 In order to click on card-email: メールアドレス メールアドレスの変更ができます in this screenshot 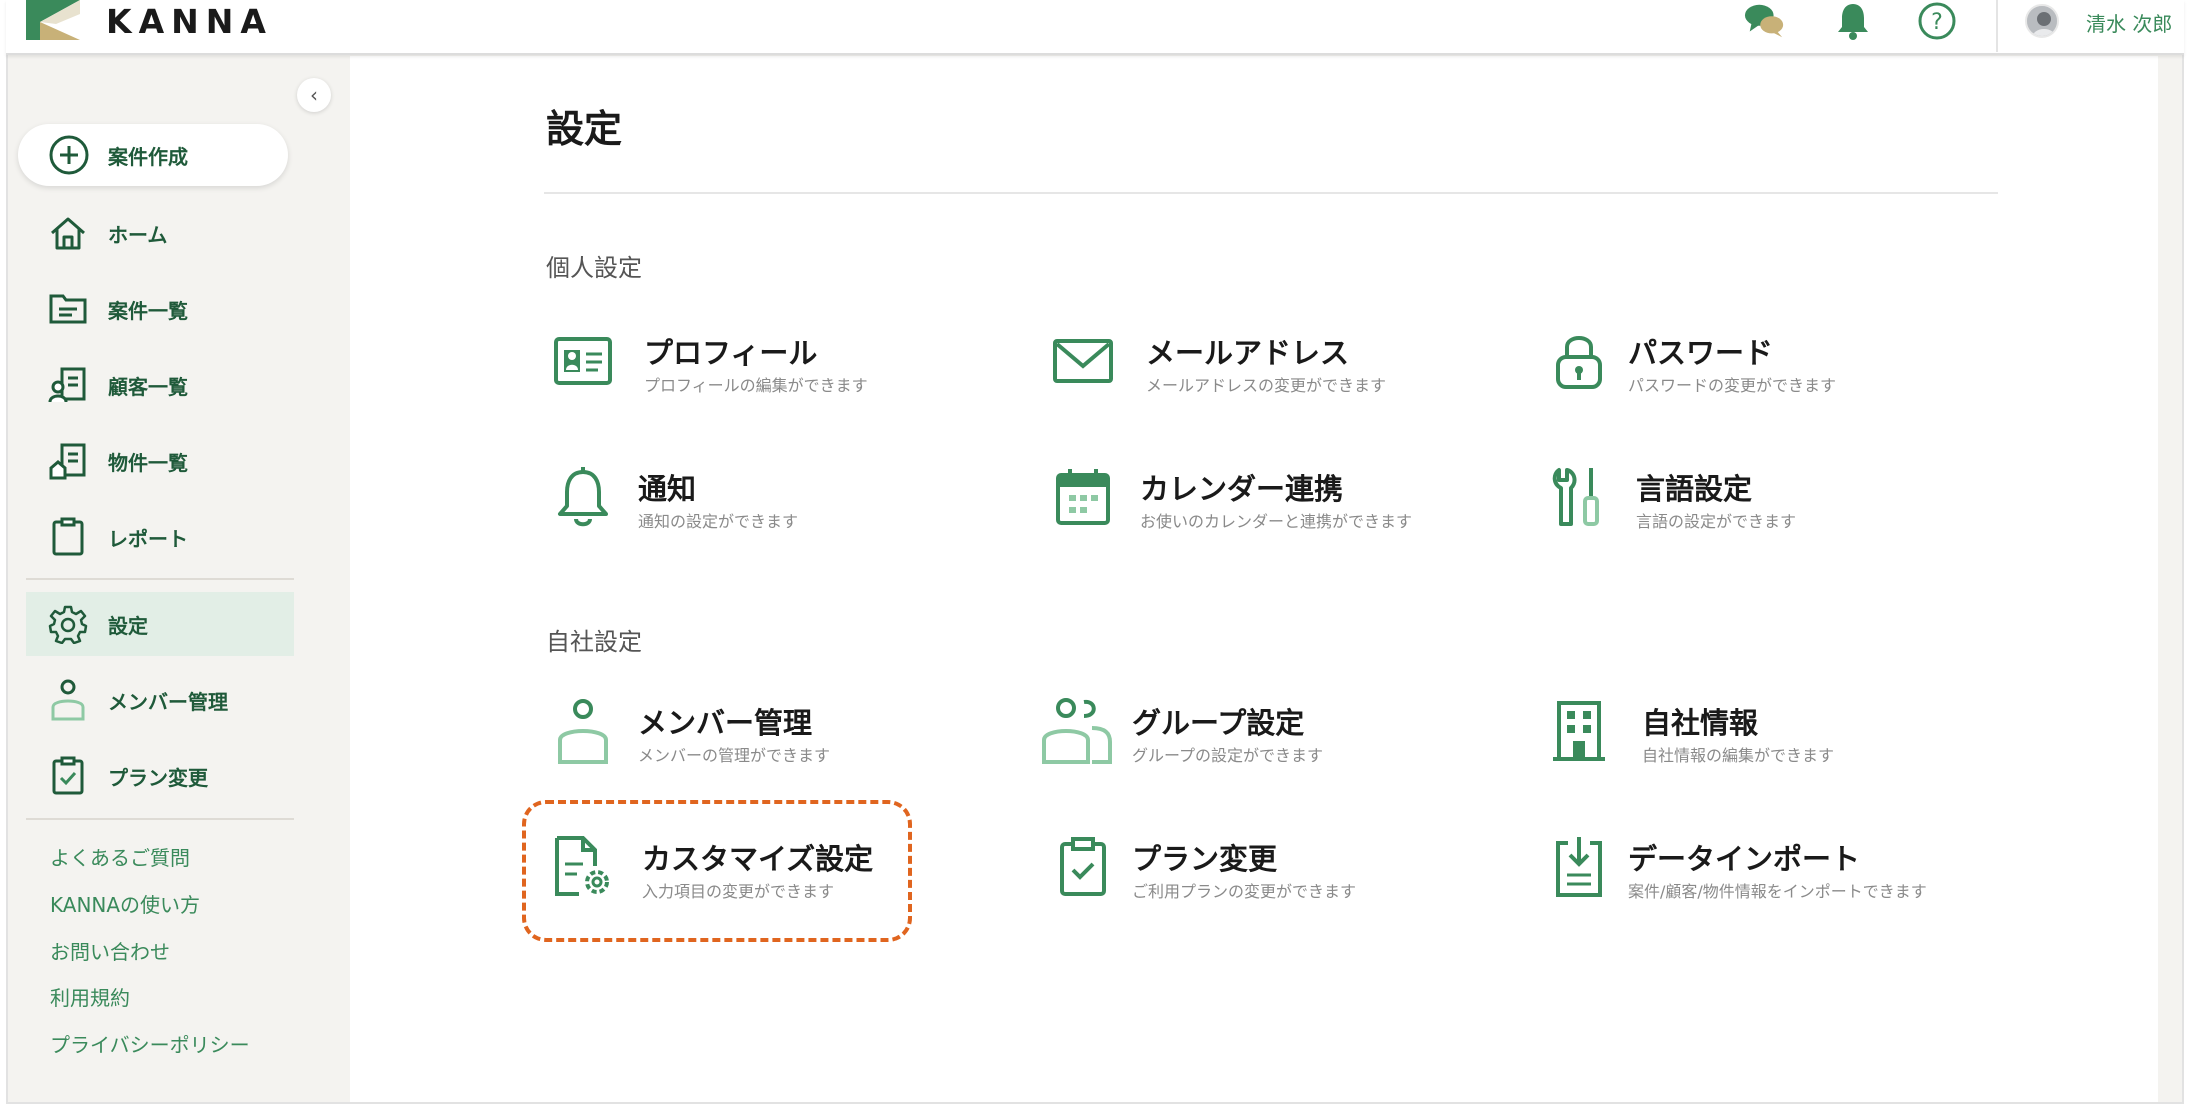, I will do `click(1262, 375)`.